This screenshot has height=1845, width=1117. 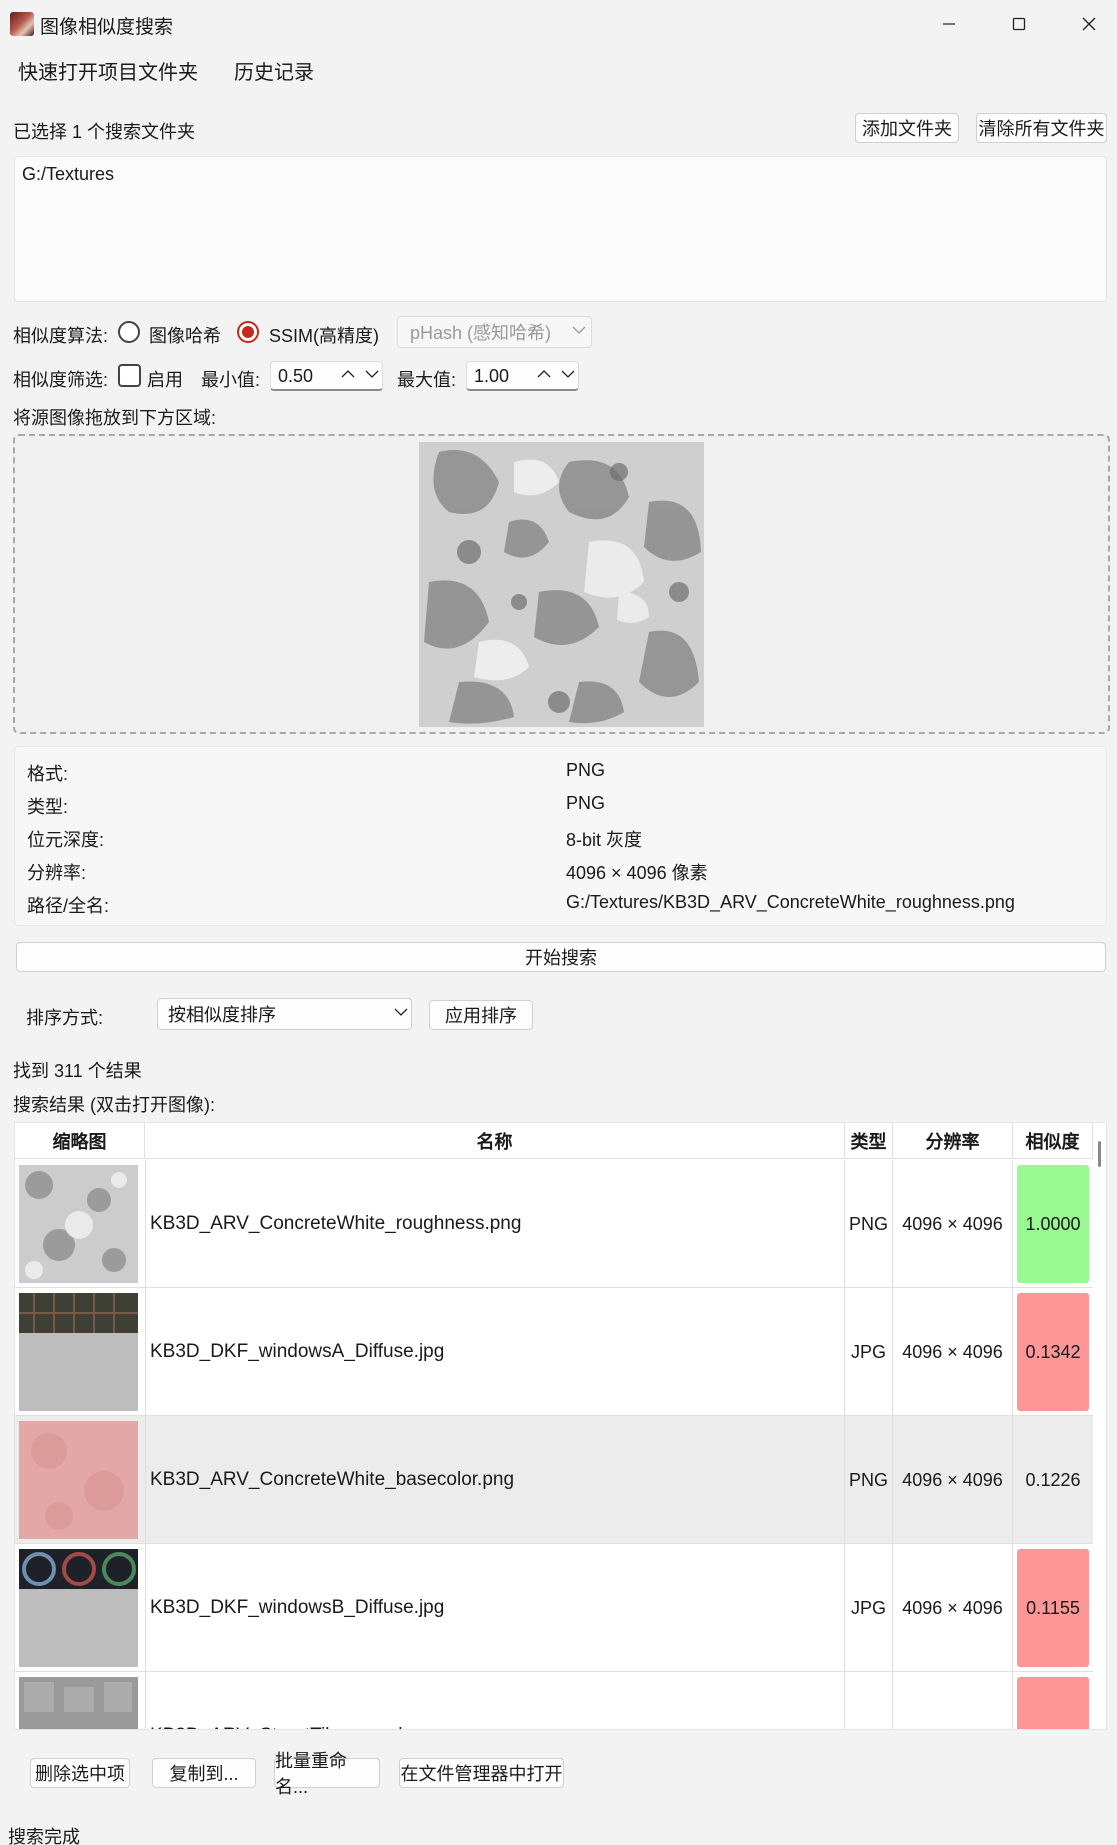 I want to click on folder-list: G:/Textures, so click(x=560, y=229).